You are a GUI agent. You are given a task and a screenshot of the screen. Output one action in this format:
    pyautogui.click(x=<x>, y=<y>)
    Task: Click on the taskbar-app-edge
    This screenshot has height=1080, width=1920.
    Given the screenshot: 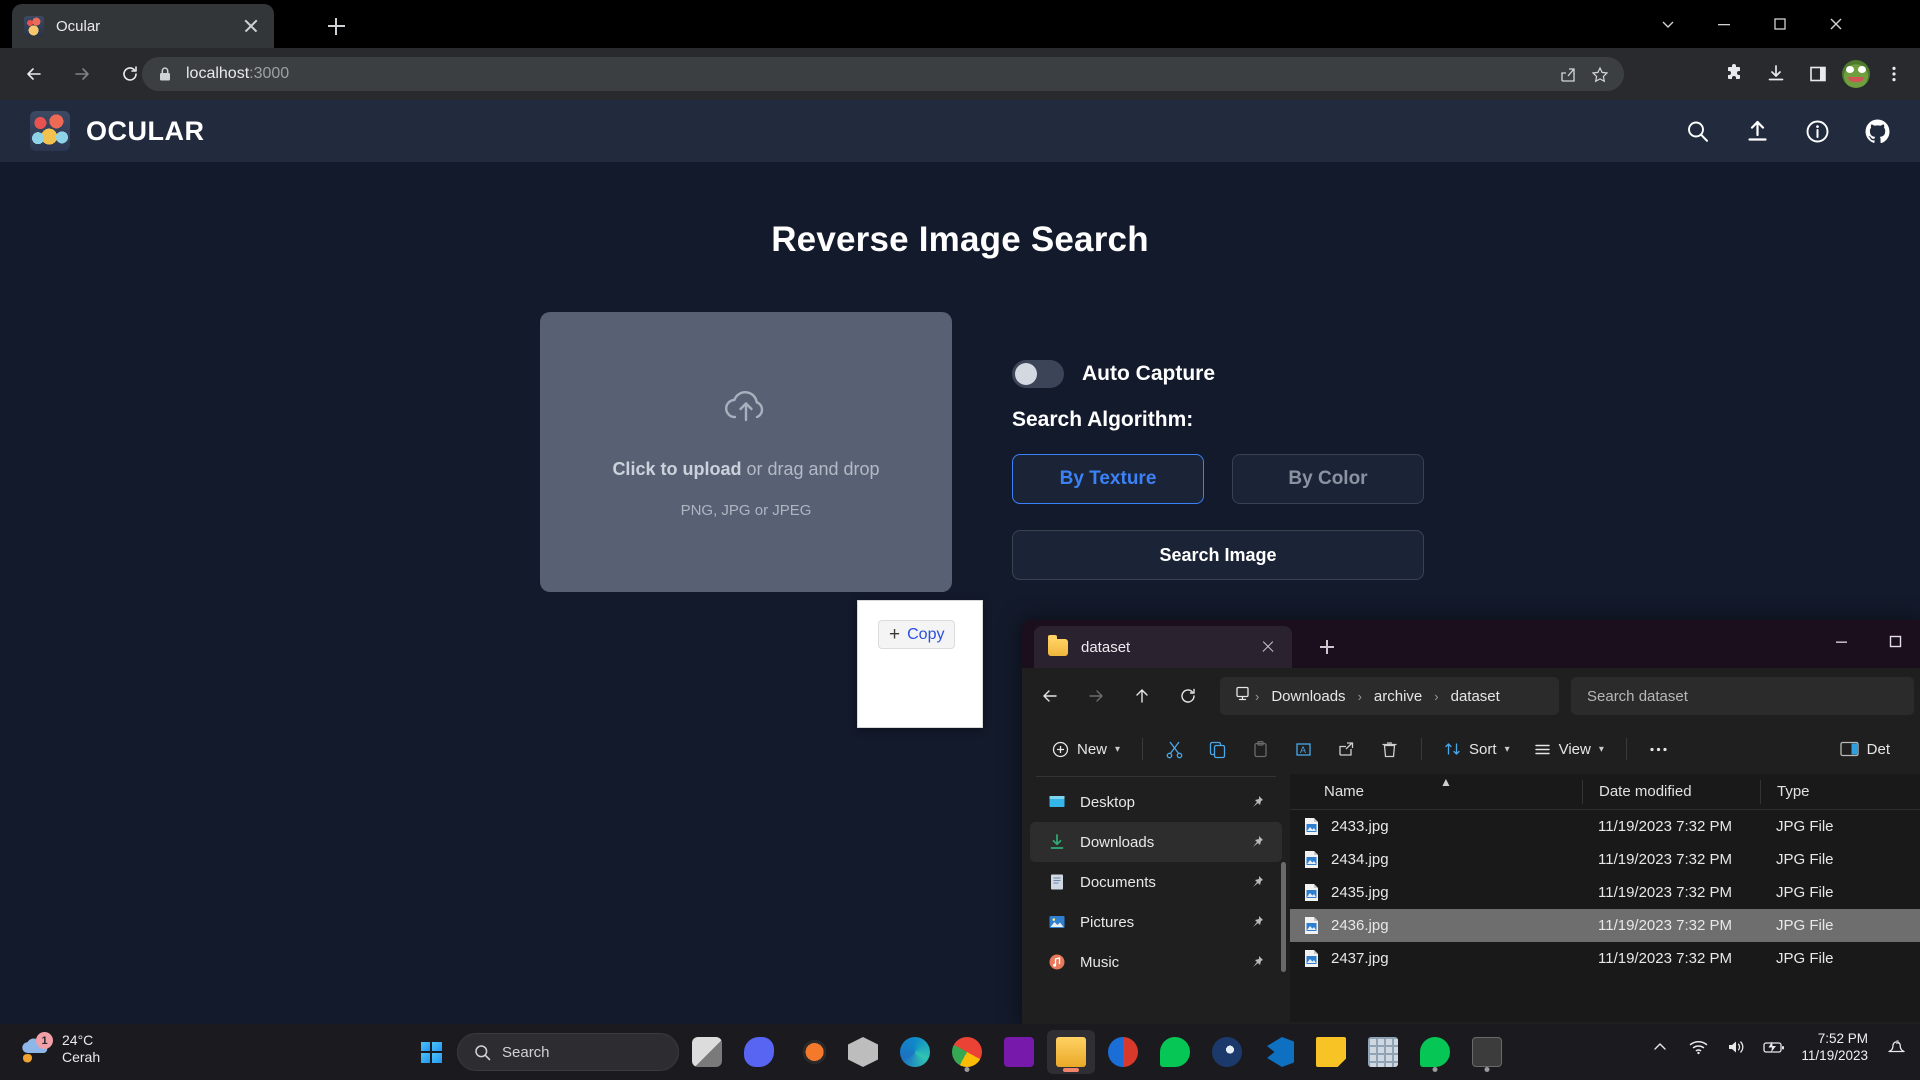 What is the action you would take?
    pyautogui.click(x=915, y=1052)
    